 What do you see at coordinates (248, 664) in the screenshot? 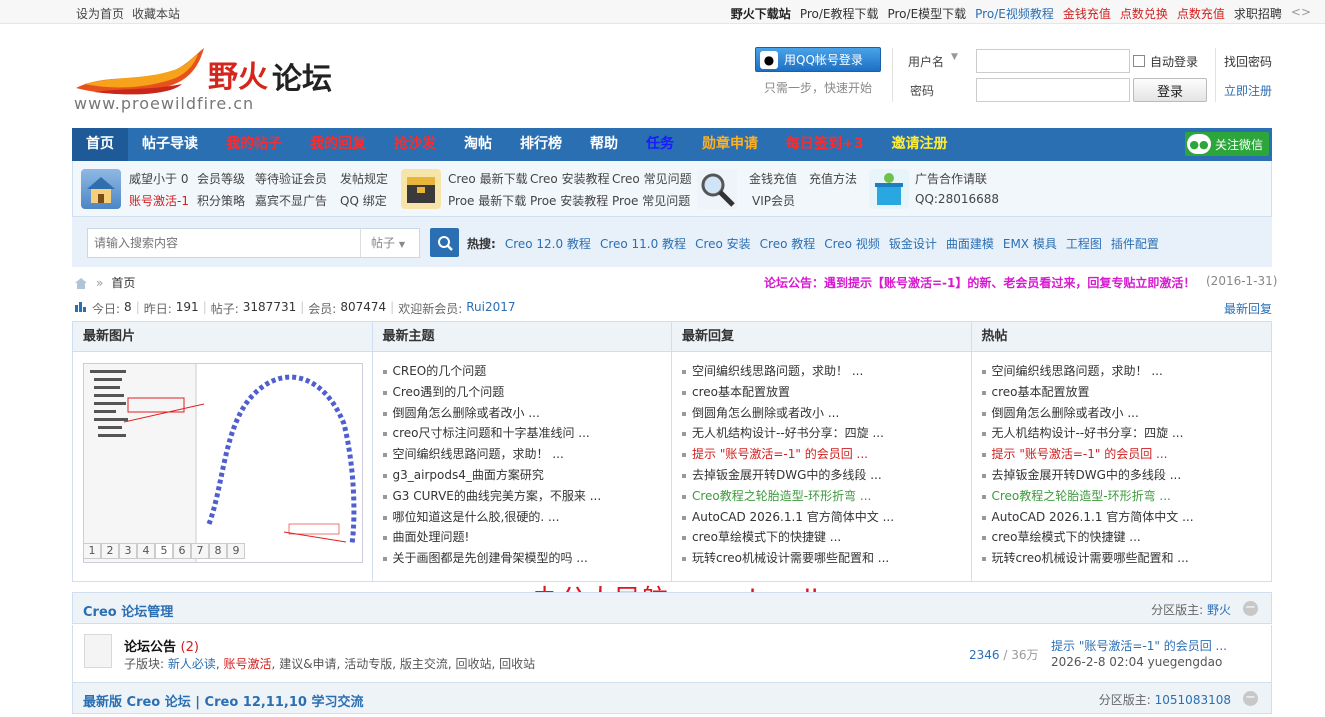
I see `subforum-link: 账号激活` at bounding box center [248, 664].